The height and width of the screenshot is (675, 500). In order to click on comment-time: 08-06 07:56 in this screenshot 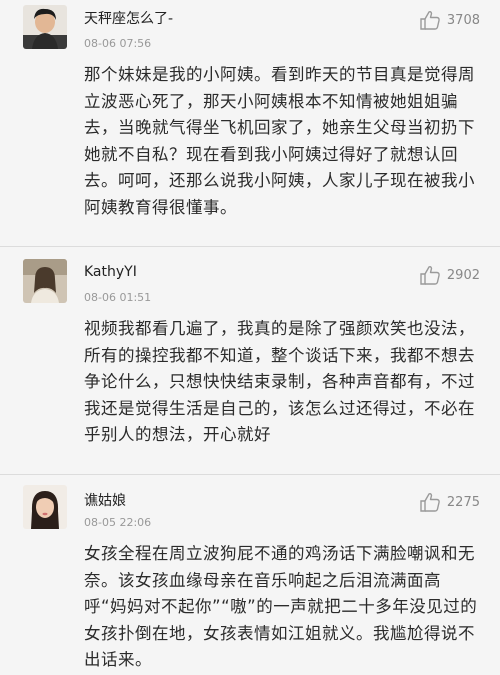, I will do `click(118, 43)`.